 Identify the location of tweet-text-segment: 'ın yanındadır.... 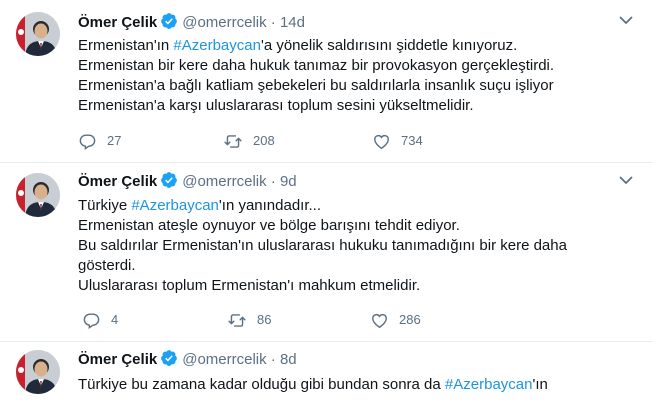
(270, 205).